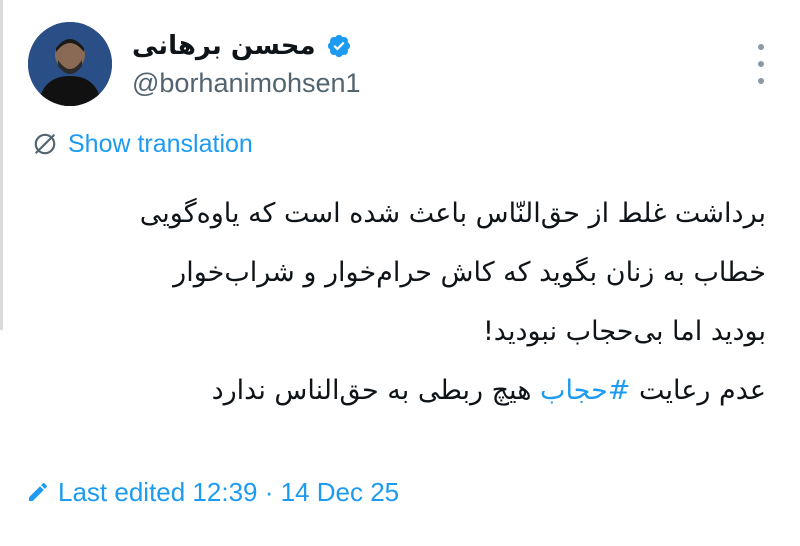 The height and width of the screenshot is (546, 800). I want to click on avatar, so click(70, 64).